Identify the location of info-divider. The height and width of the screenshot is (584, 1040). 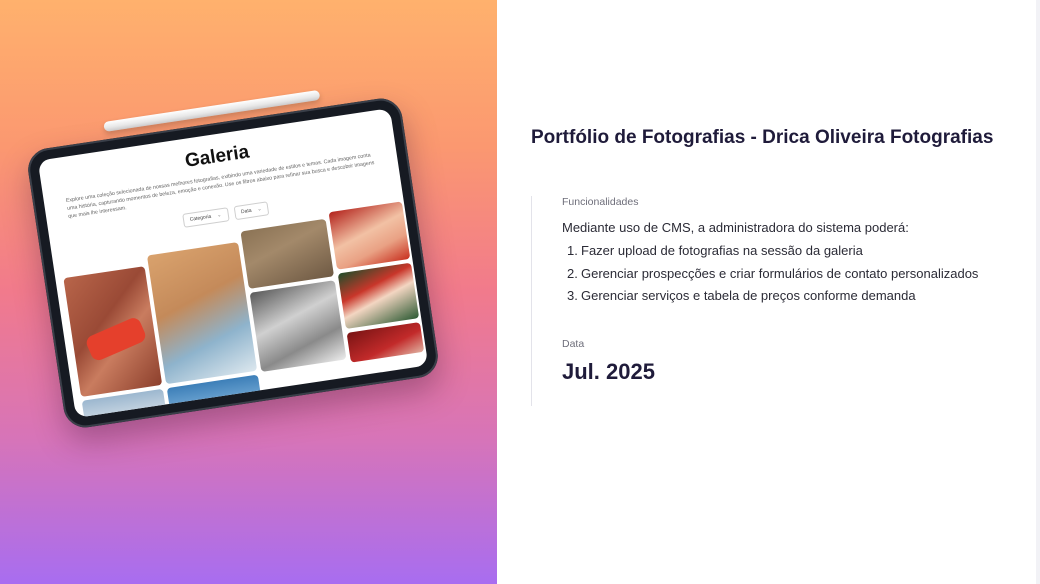
(531, 301).